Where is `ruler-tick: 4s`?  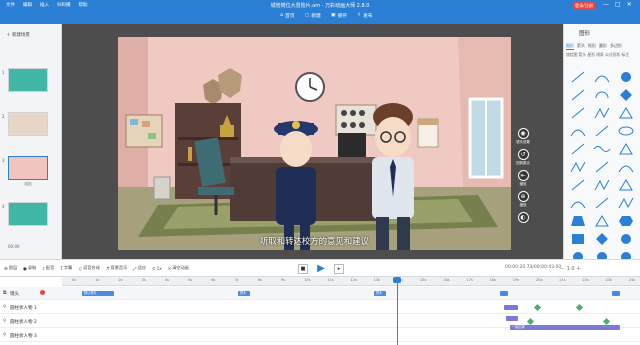 ruler-tick: 4s is located at coordinates (166, 280).